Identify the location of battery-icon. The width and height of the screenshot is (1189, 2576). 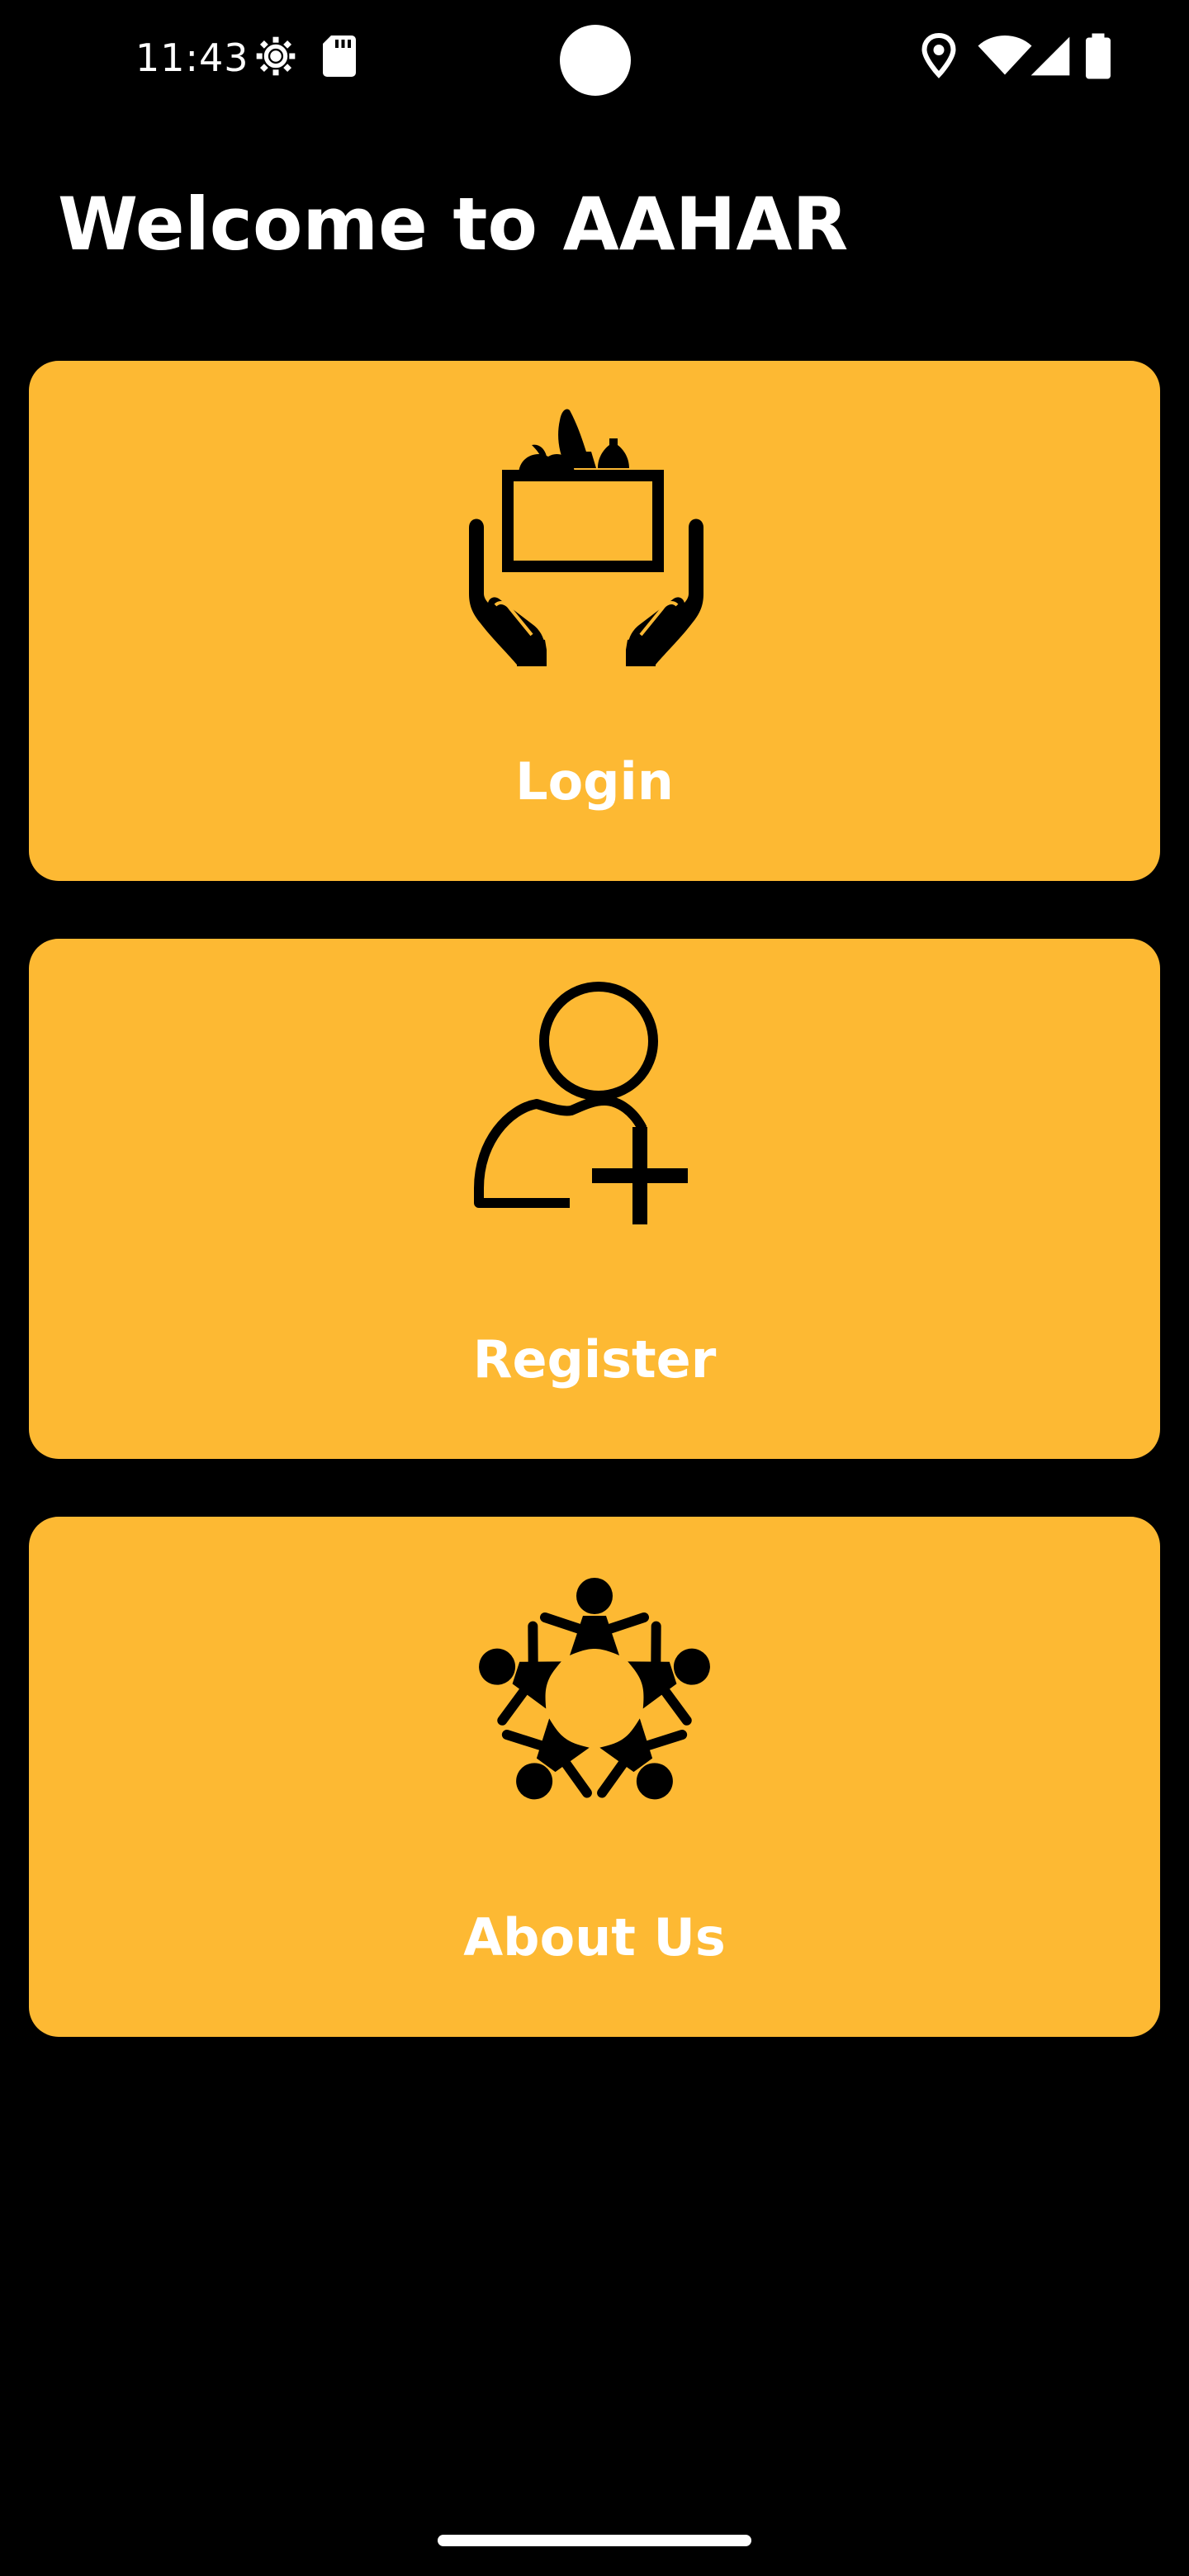
(1098, 56).